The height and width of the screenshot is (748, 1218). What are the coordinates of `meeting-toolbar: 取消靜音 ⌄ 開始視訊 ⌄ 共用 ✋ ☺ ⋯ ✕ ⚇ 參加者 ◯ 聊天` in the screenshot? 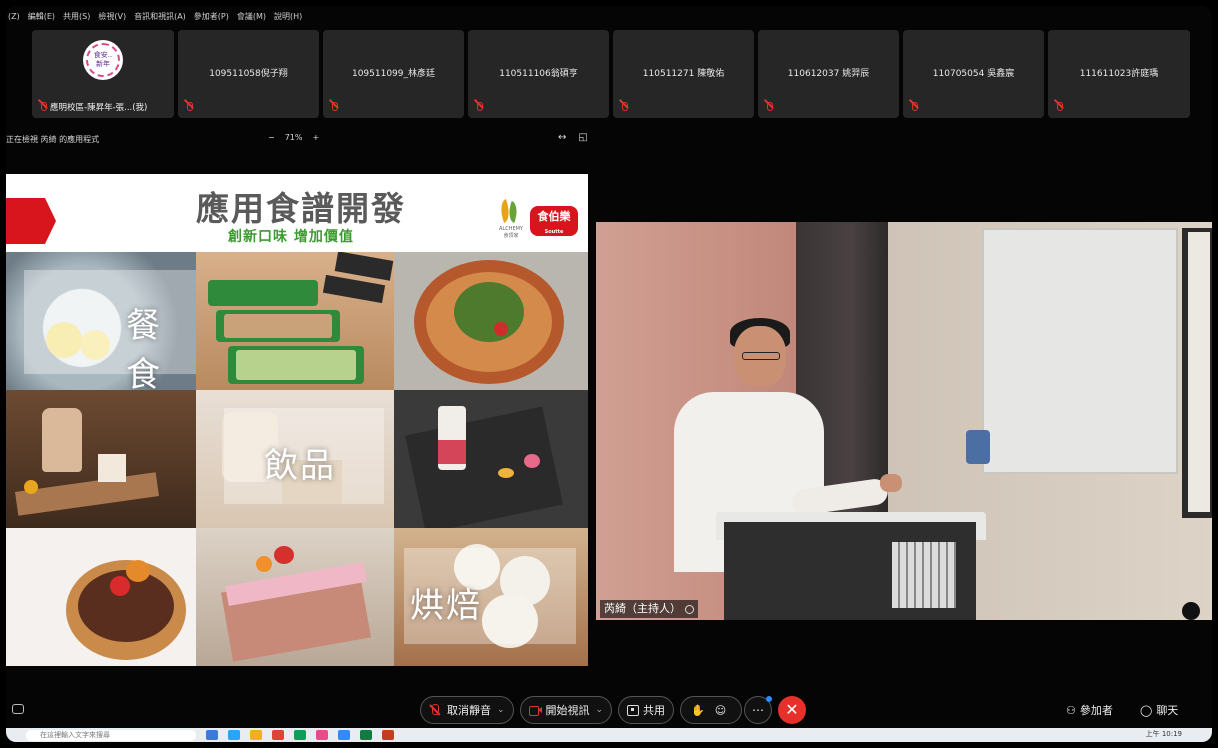 It's located at (609, 709).